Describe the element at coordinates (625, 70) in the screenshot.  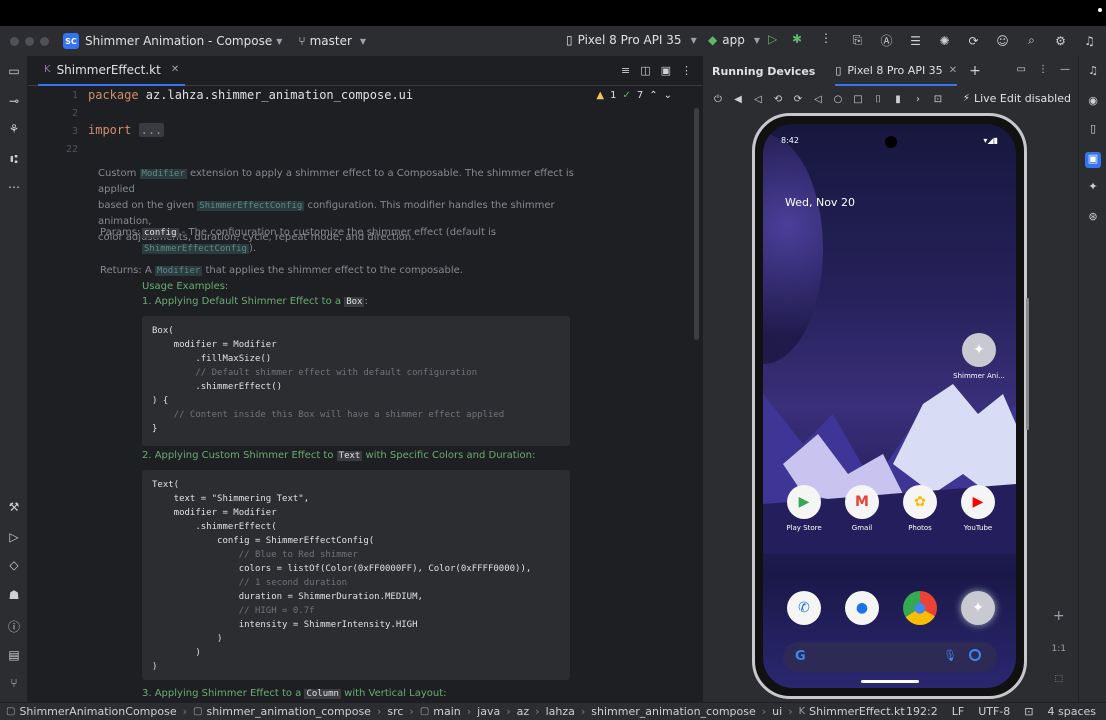
I see `code-view-icon: ≡` at that location.